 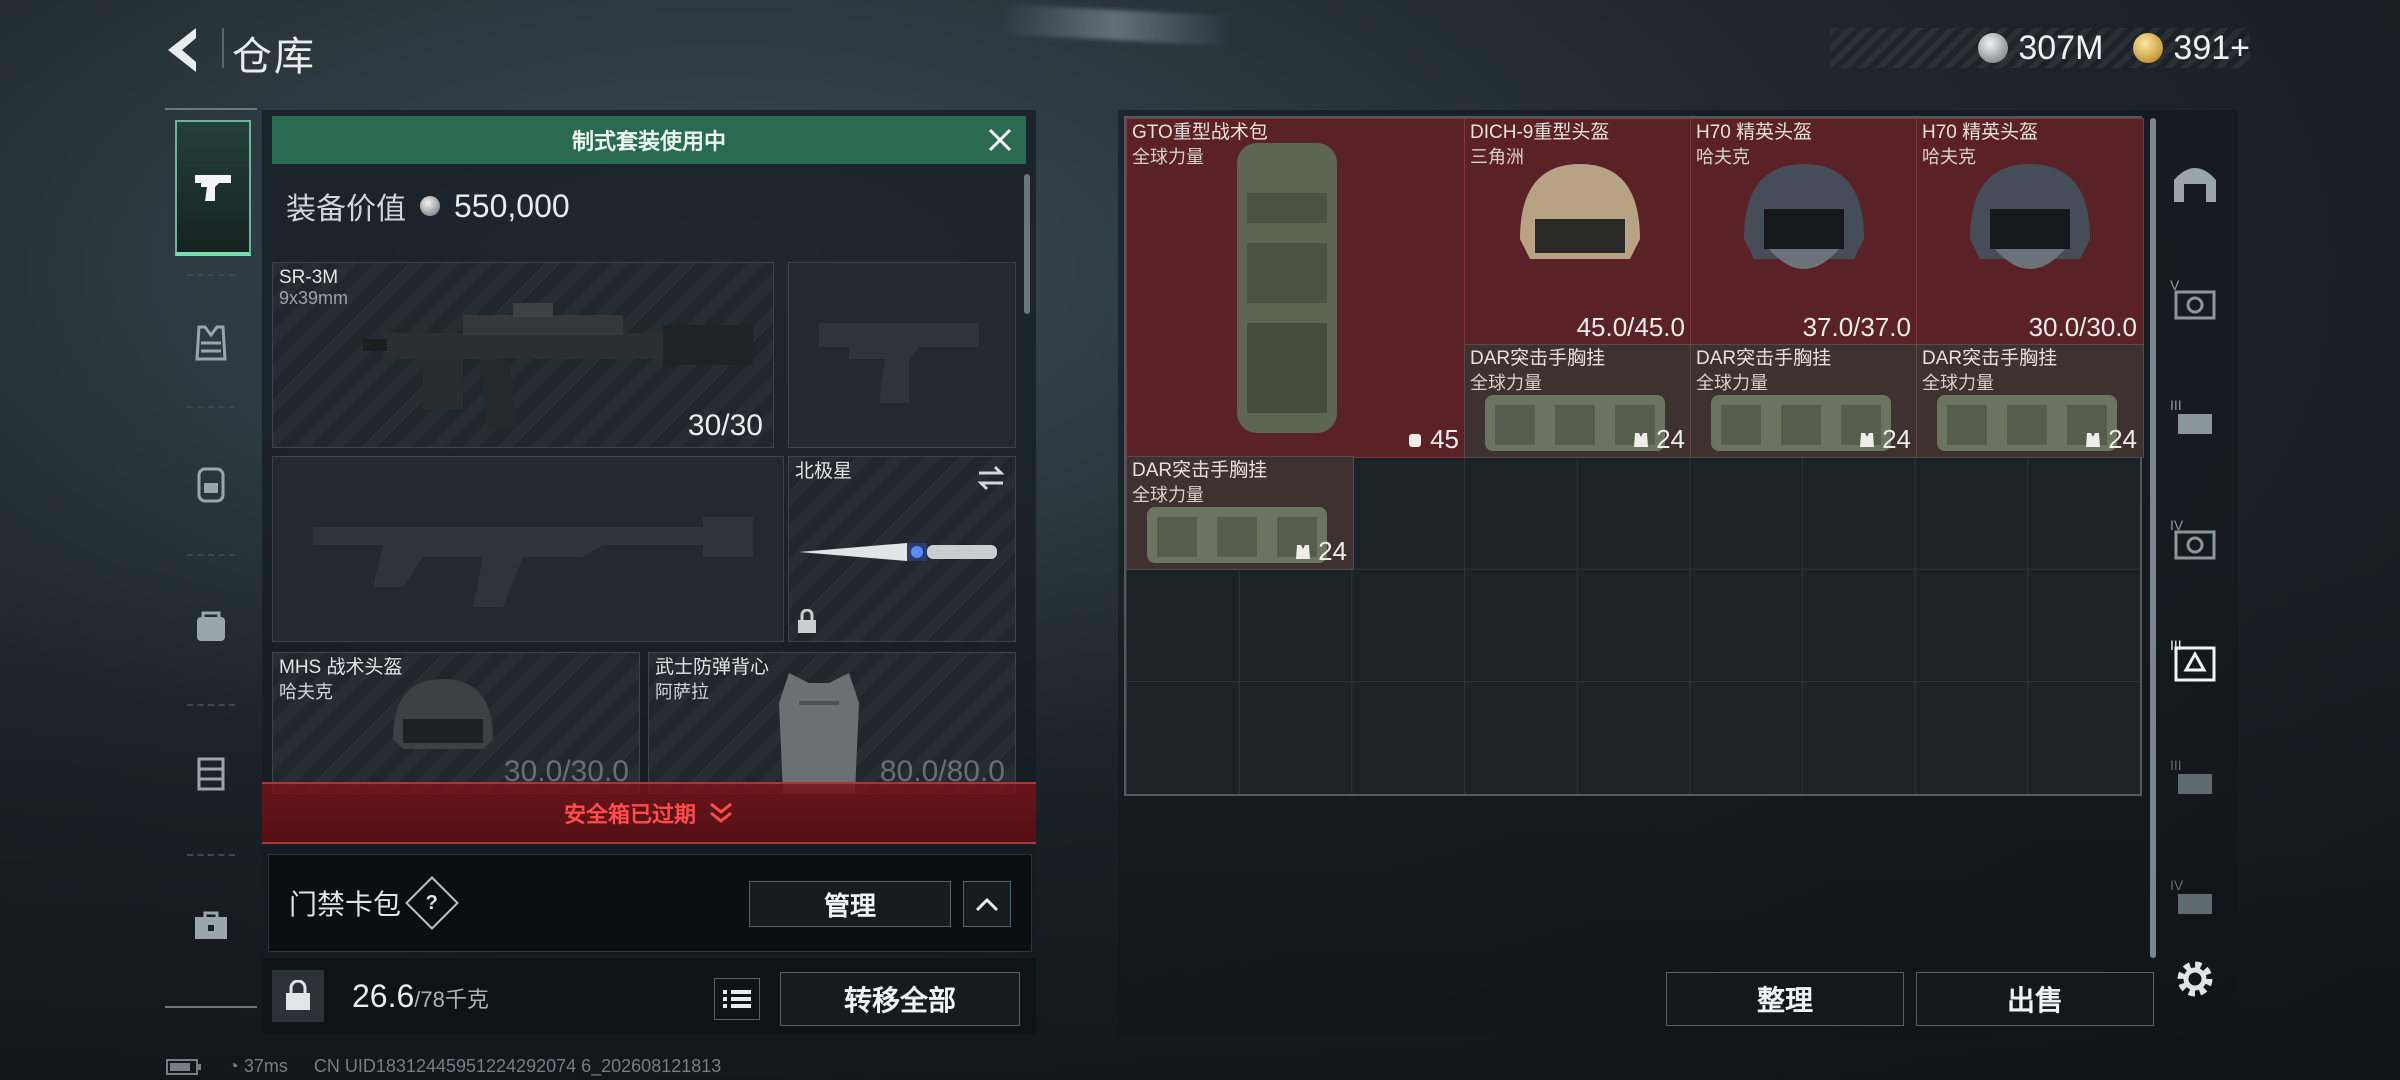 I want to click on safe-box-expired-bar: 安全箱已过期, so click(x=649, y=813).